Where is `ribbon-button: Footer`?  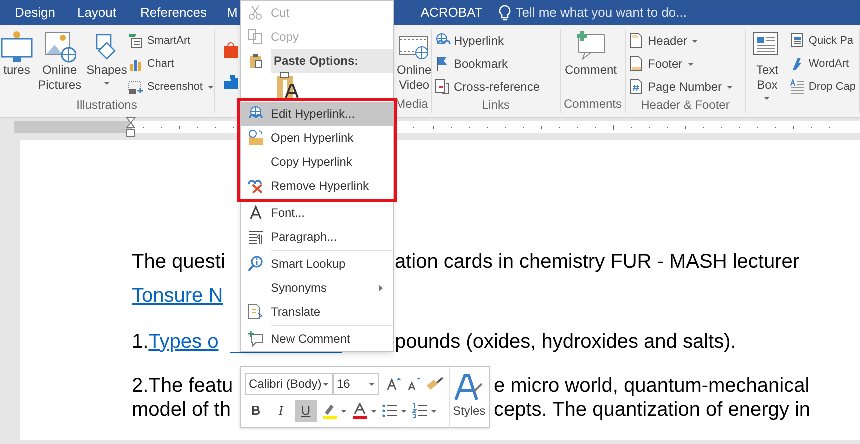
ribbon-button: Footer is located at coordinates (681, 64).